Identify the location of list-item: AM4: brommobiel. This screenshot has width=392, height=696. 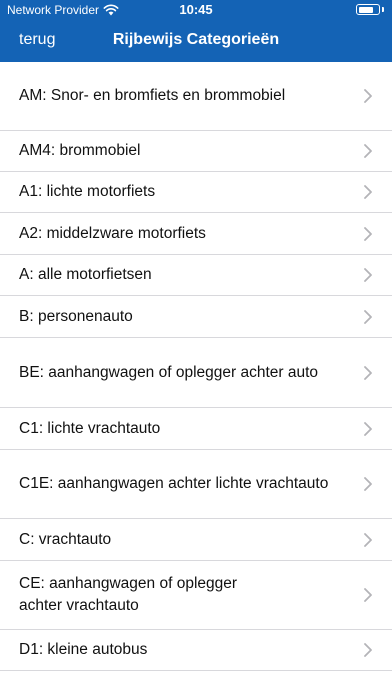
(196, 151).